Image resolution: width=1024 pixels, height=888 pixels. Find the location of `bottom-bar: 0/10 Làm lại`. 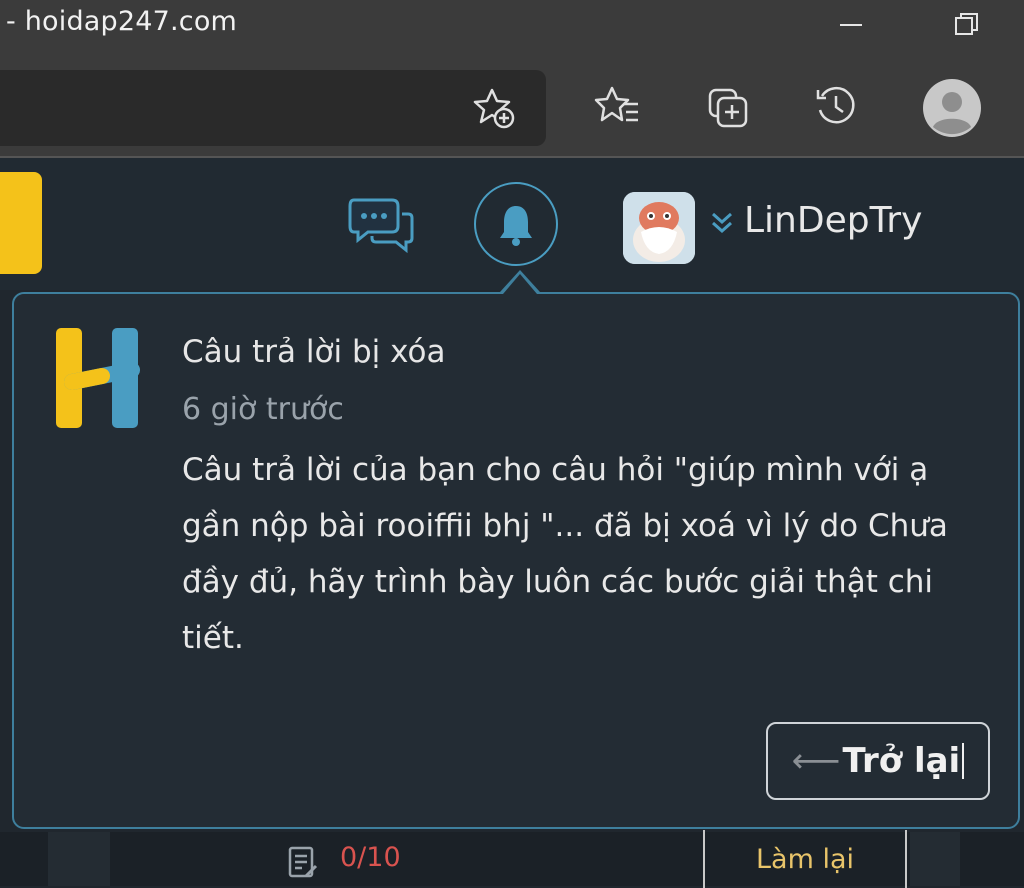

bottom-bar: 0/10 Làm lại is located at coordinates (512, 859).